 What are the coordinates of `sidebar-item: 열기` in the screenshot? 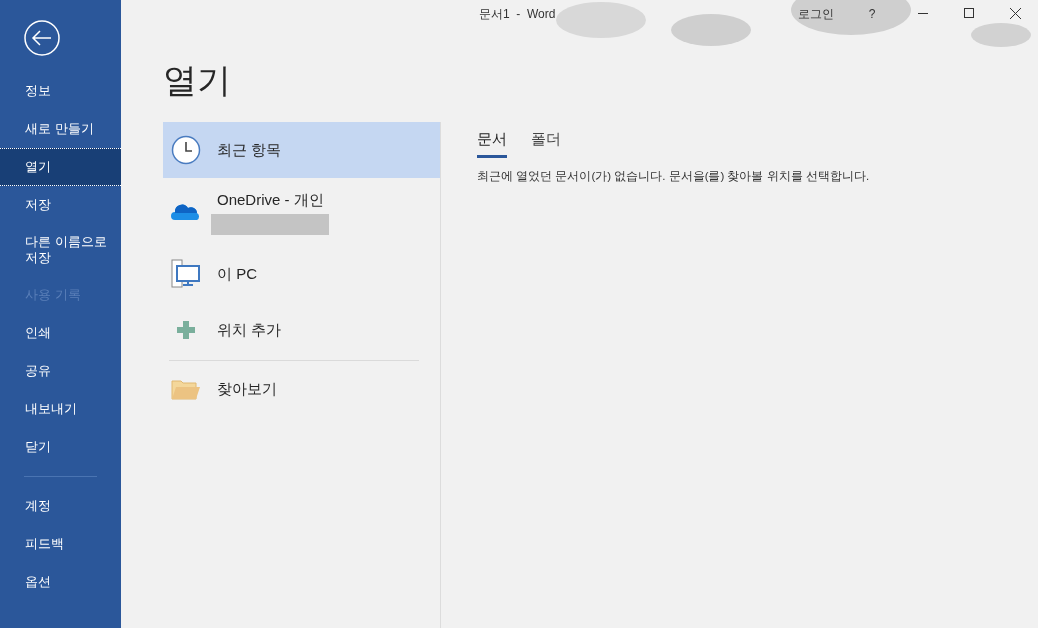 It's located at (60, 167).